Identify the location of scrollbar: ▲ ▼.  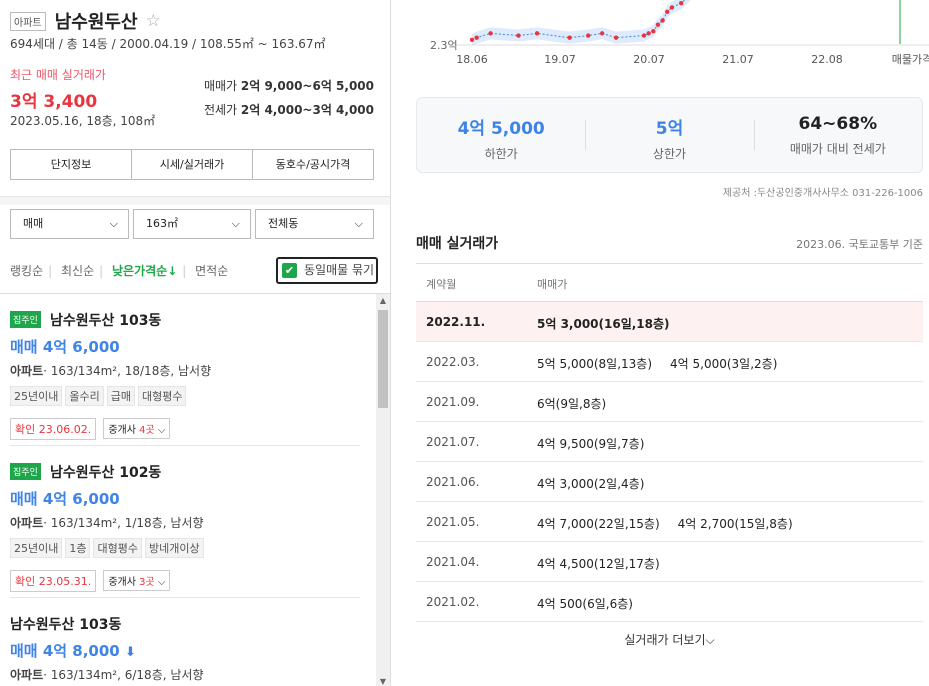
(383, 490).